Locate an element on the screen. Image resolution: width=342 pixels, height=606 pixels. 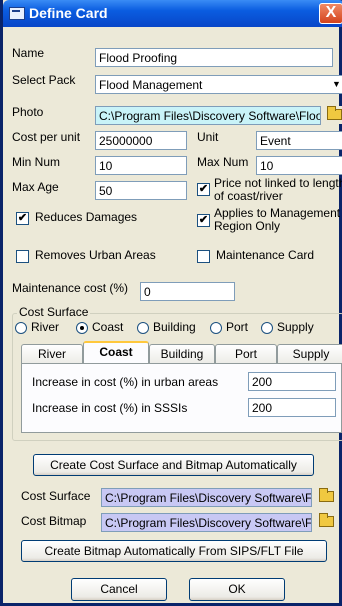
close-button: X is located at coordinates (330, 13).